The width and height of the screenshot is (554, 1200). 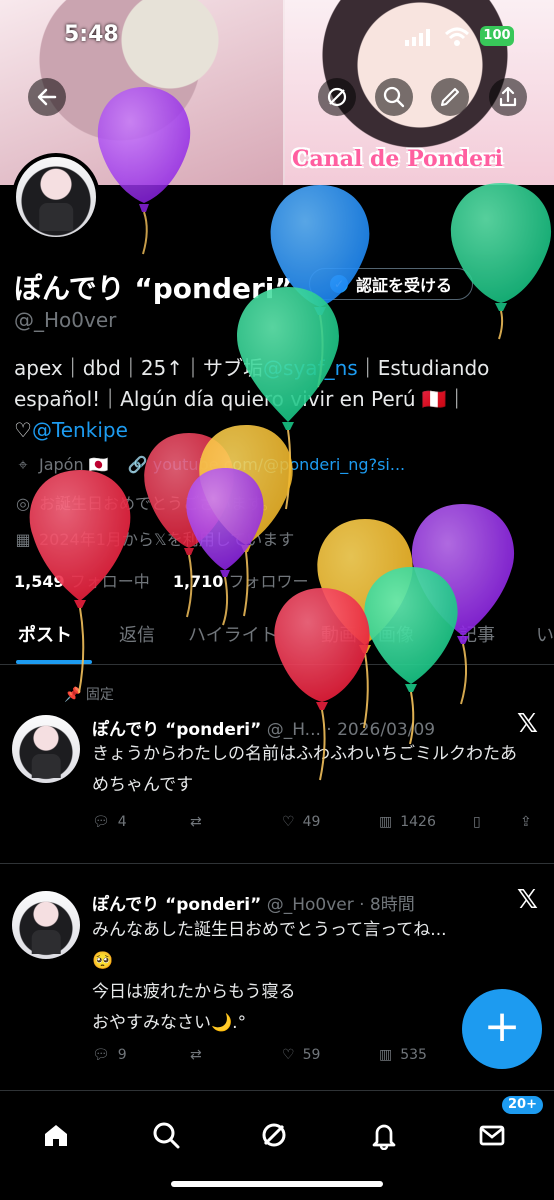 I want to click on tab-replies: 返信, so click(x=137, y=634).